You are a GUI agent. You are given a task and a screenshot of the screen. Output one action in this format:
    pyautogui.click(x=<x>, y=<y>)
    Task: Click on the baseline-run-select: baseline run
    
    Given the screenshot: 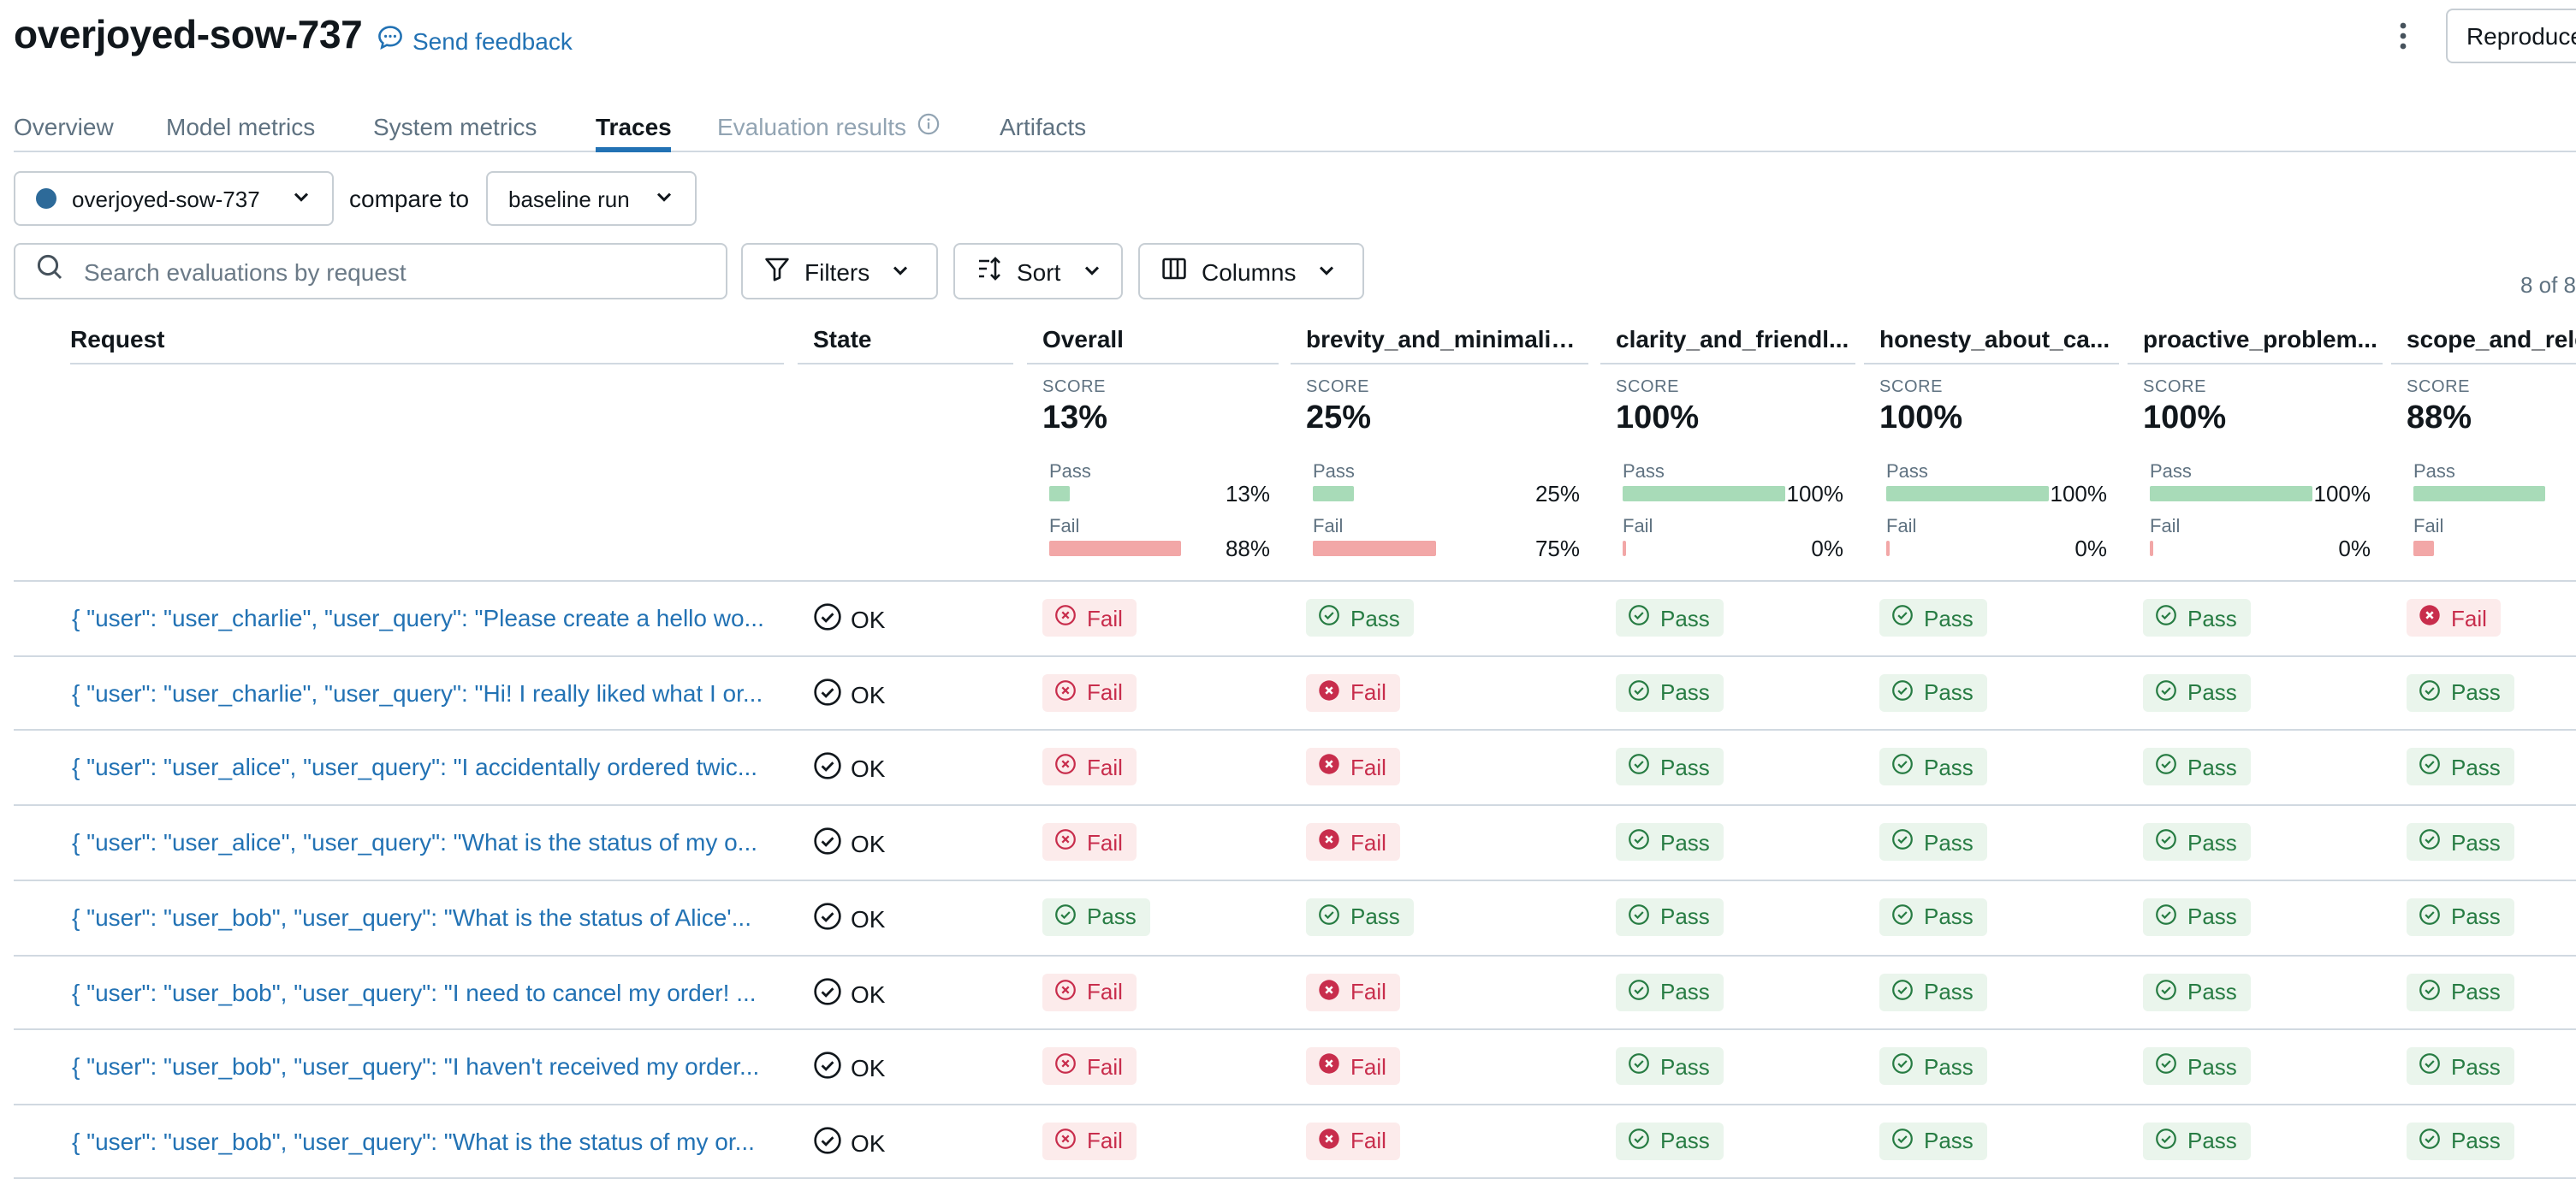 What is the action you would take?
    pyautogui.click(x=591, y=198)
    